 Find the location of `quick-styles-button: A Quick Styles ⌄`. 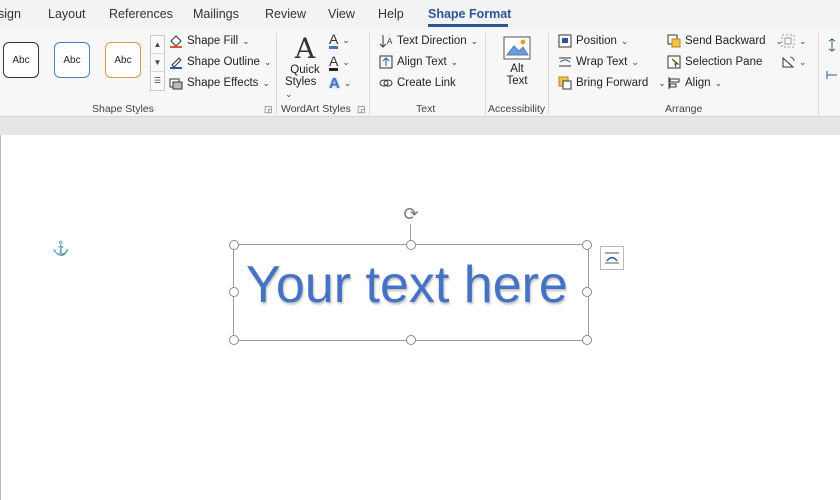

quick-styles-button: A Quick Styles ⌄ is located at coordinates (305, 67).